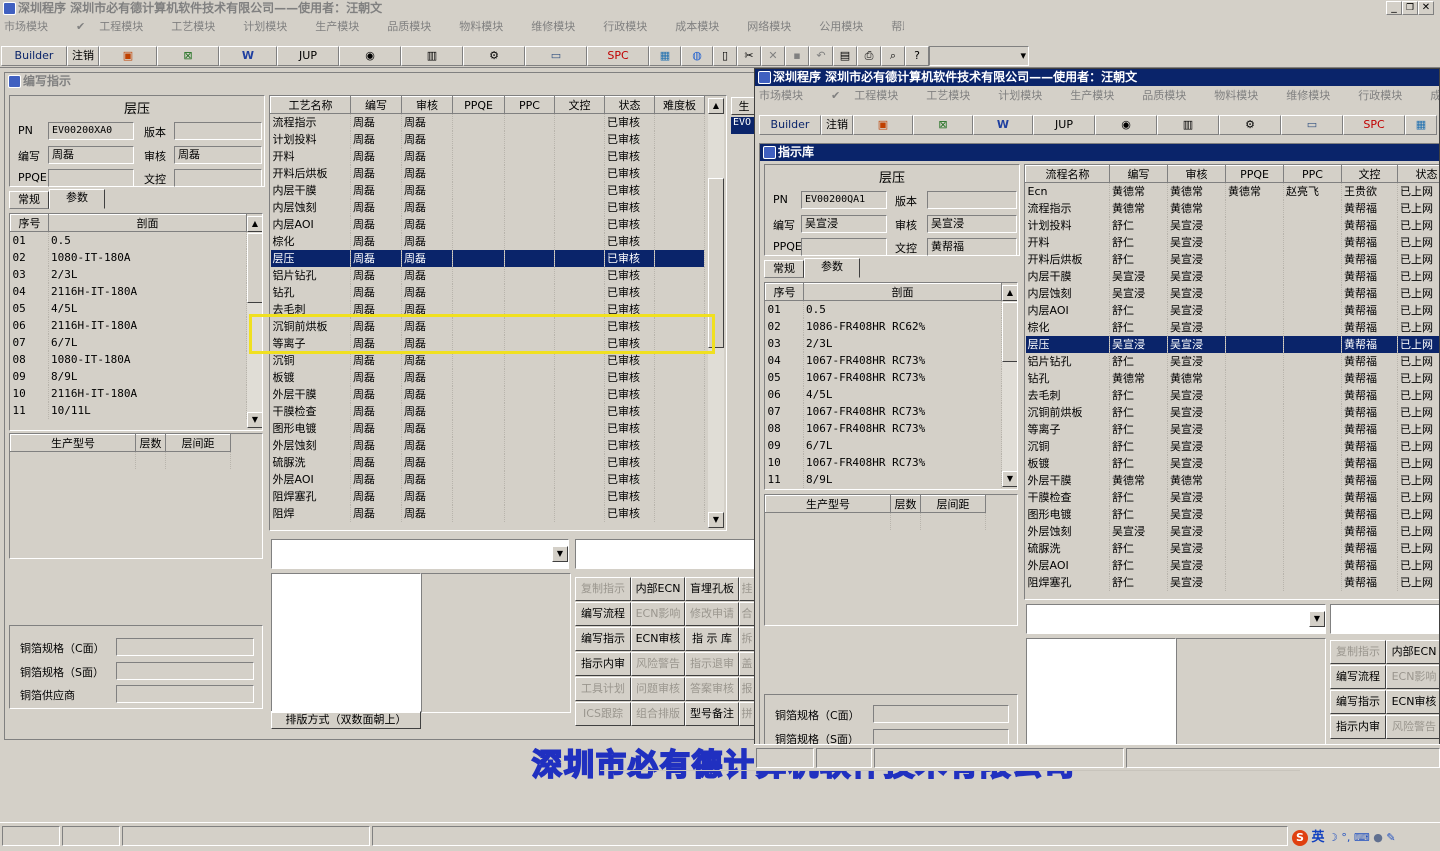  What do you see at coordinates (712, 664) in the screenshot?
I see `action-button: 指示退审` at bounding box center [712, 664].